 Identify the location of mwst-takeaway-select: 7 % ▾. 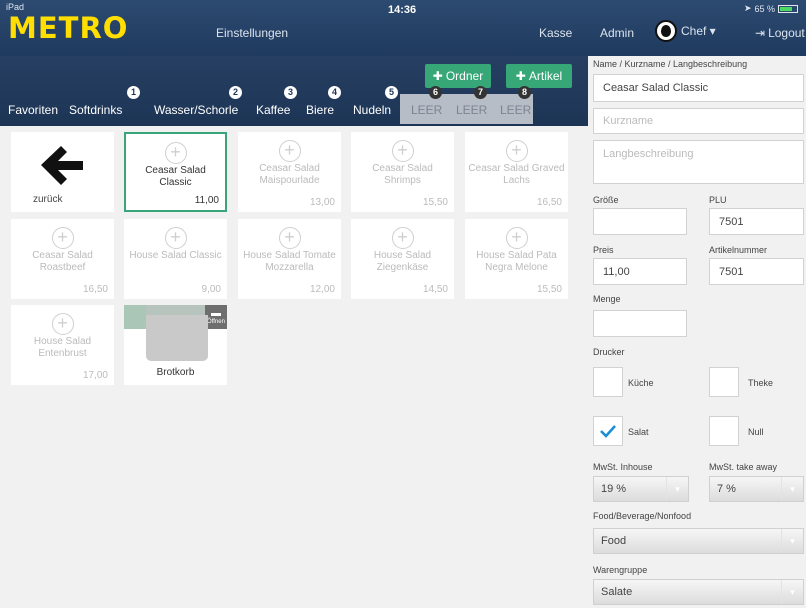
(756, 489).